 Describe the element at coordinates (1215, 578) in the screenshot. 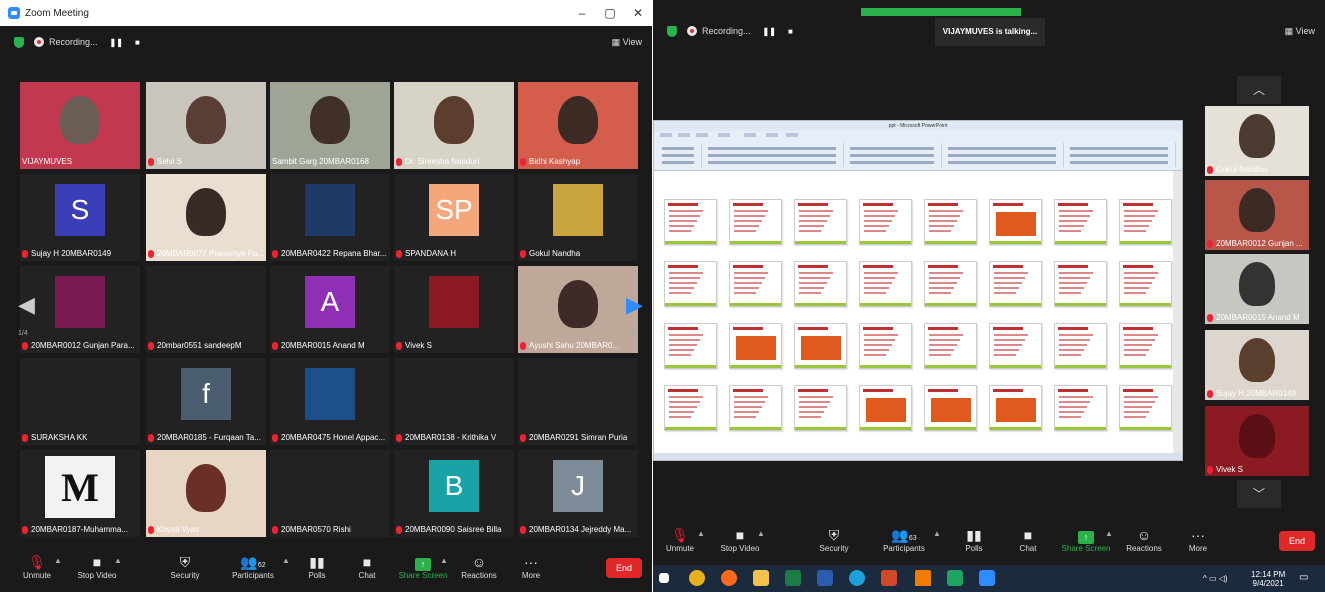

I see `system-tray-icons: ^ ▭ ◁)` at that location.